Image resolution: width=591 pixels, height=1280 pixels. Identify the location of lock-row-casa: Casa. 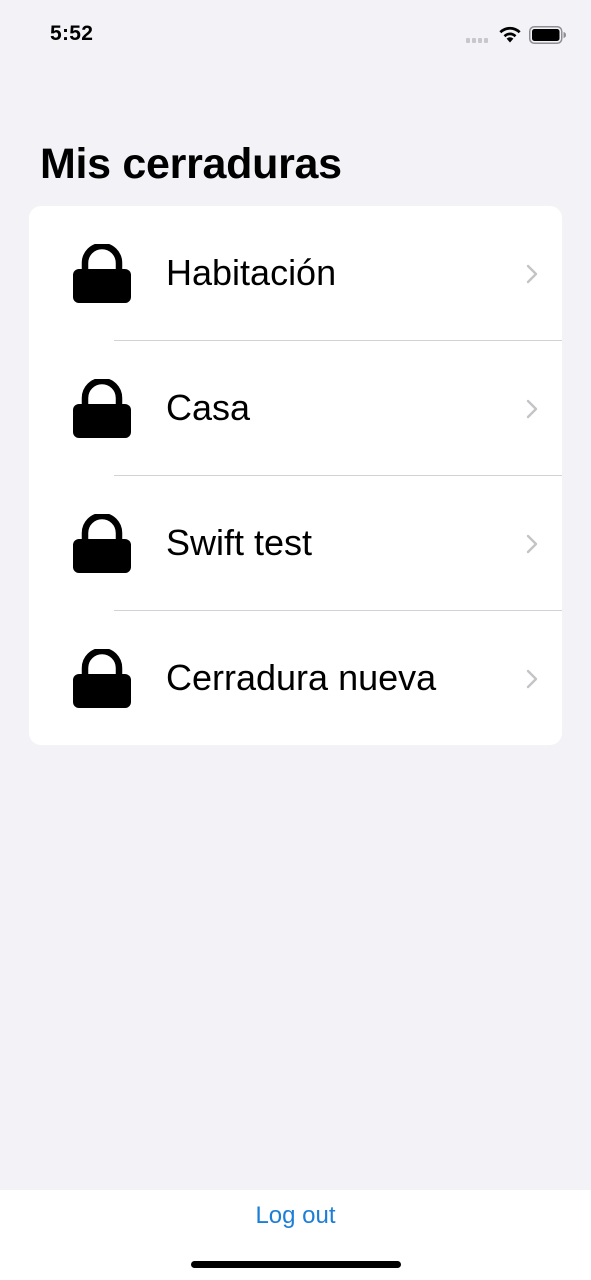
(295, 408).